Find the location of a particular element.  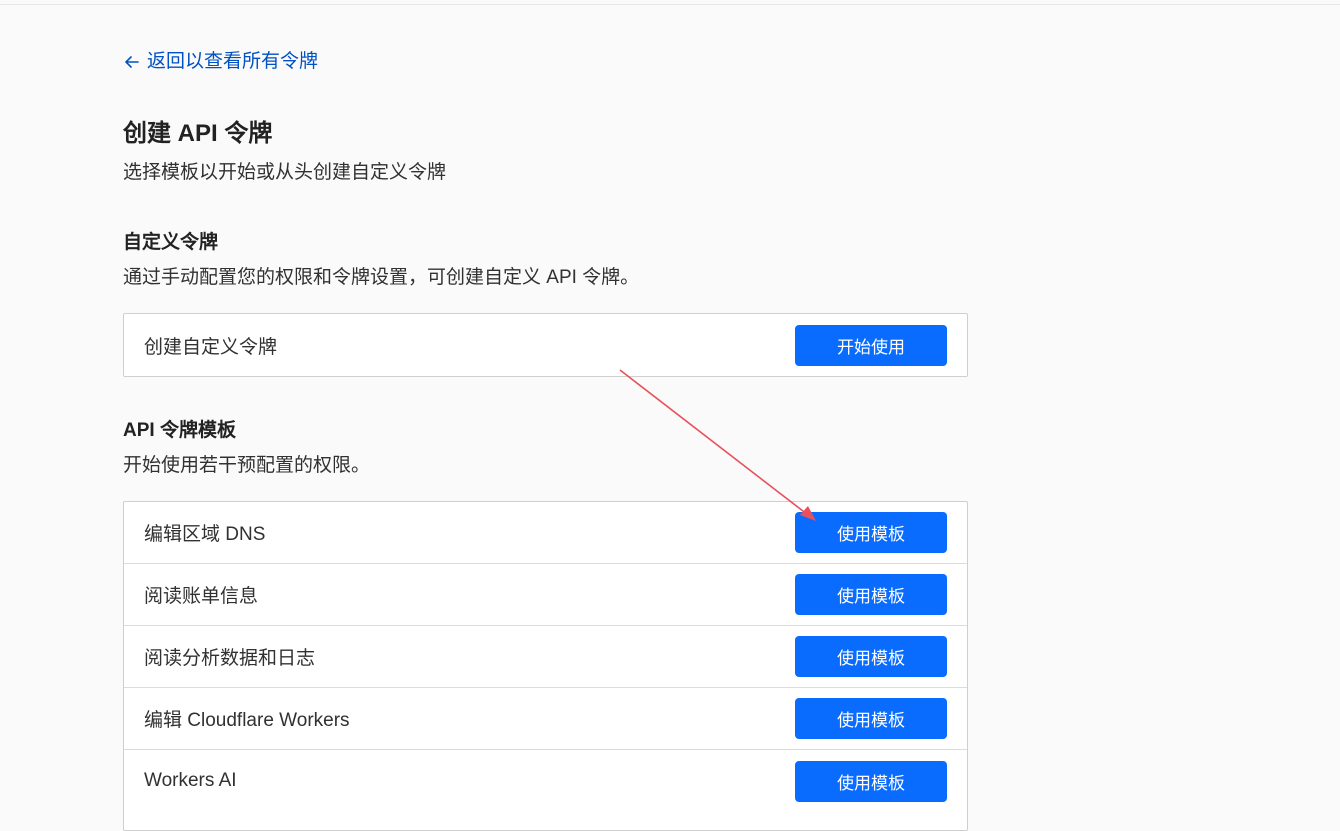

custom-token-card: 创建自定义令牌 开始使用 is located at coordinates (545, 345).